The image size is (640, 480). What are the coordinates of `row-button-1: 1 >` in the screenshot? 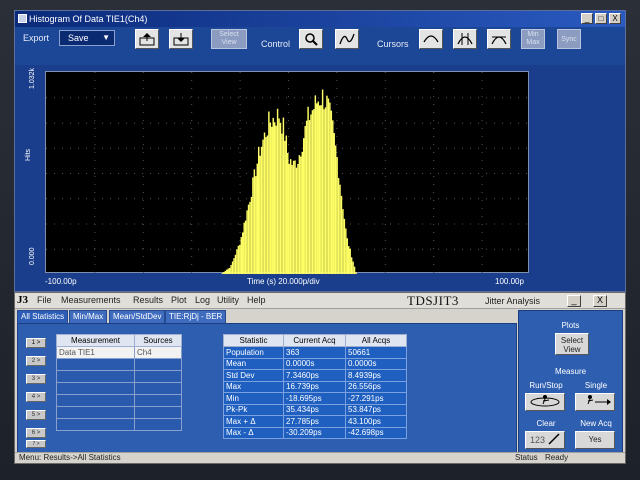 It's located at (36, 343).